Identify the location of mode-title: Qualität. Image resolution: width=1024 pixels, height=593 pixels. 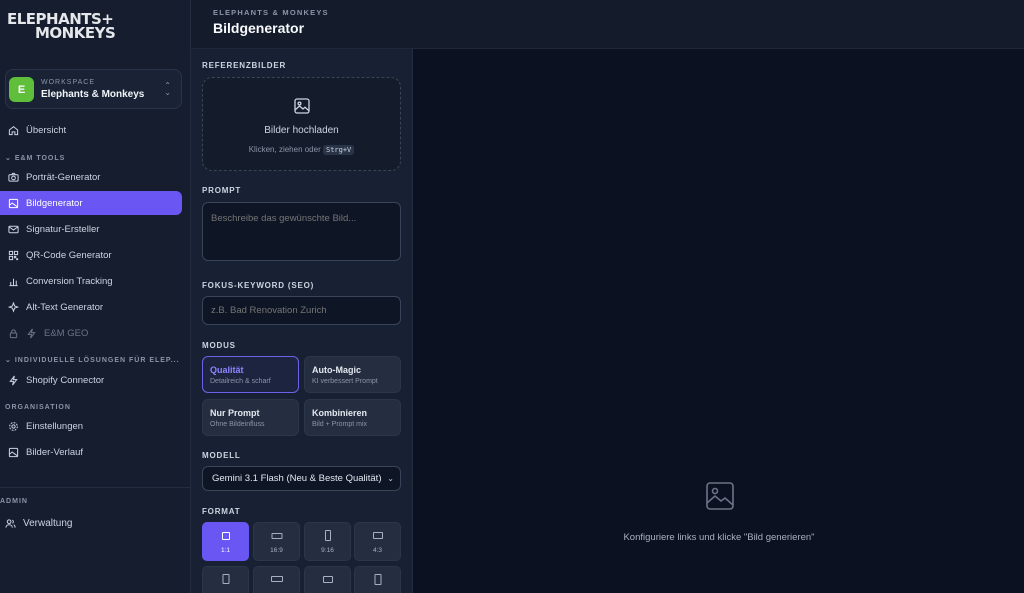
(227, 370).